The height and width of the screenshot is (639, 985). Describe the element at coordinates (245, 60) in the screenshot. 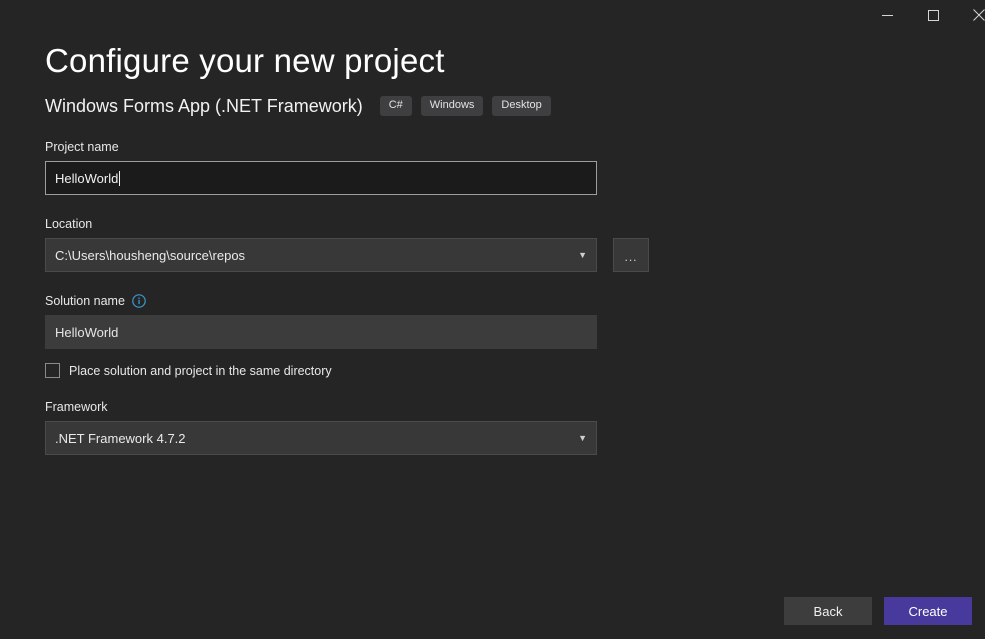

I see `page-title: Configure your new project` at that location.